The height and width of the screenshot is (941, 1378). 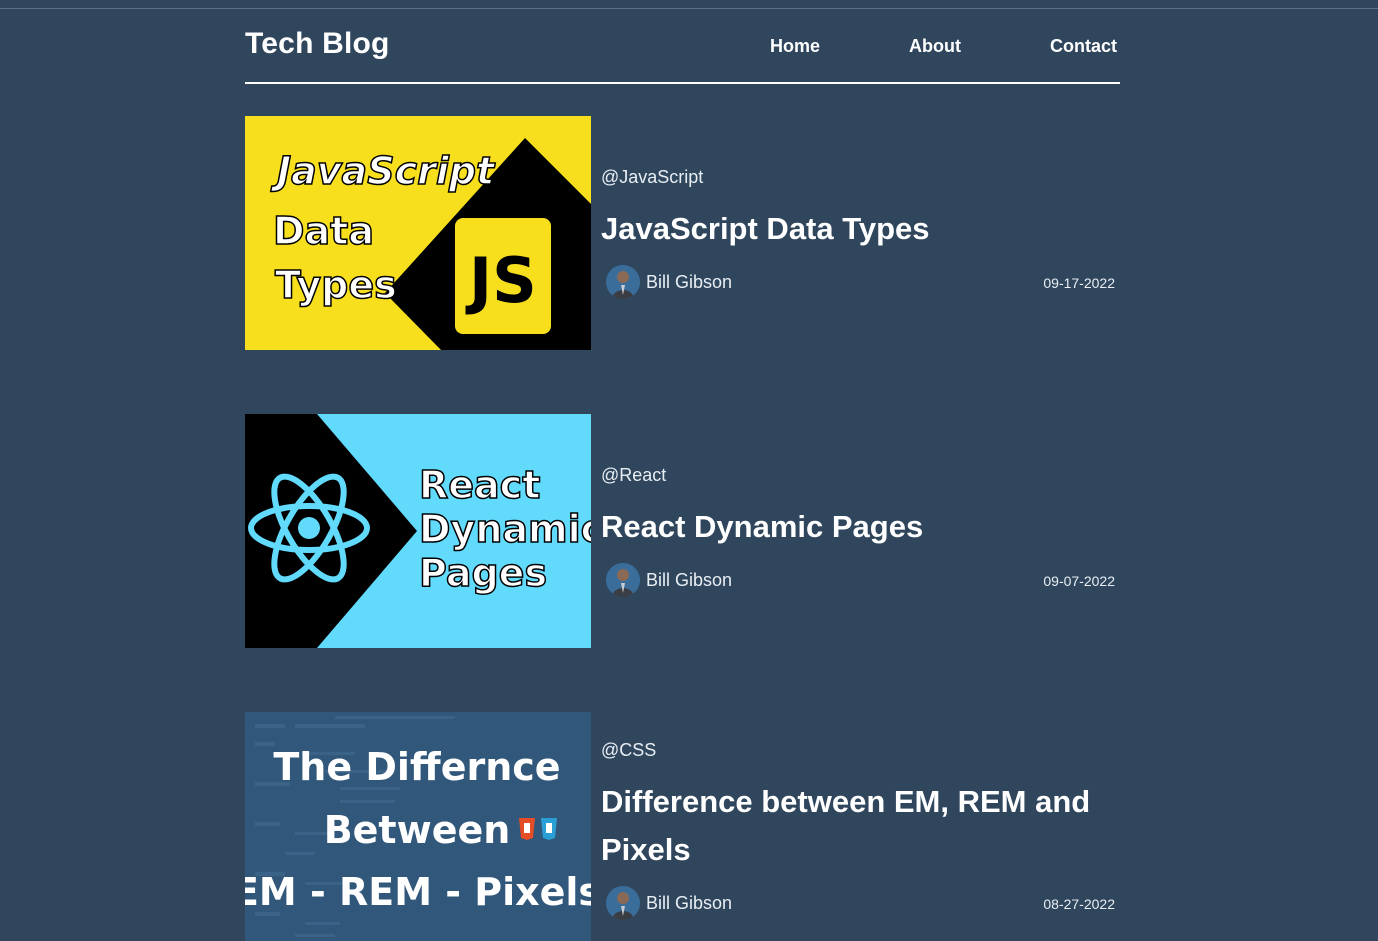 I want to click on nav-link-home: Home, so click(x=795, y=46).